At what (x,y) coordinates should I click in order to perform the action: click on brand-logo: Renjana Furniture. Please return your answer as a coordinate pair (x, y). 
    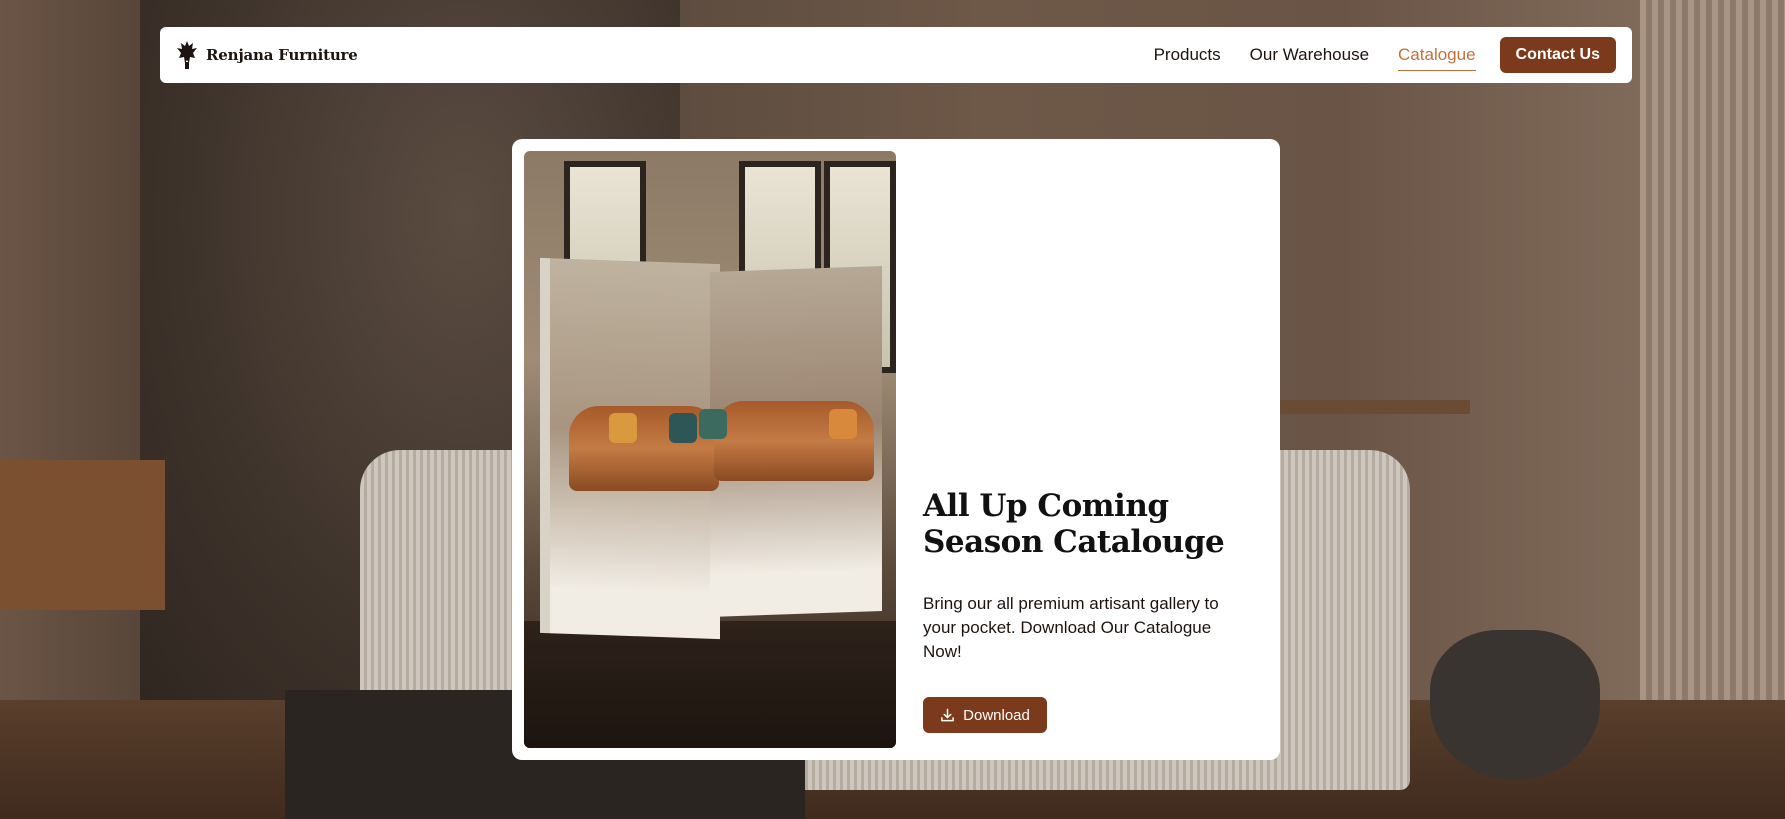
    Looking at the image, I should click on (267, 55).